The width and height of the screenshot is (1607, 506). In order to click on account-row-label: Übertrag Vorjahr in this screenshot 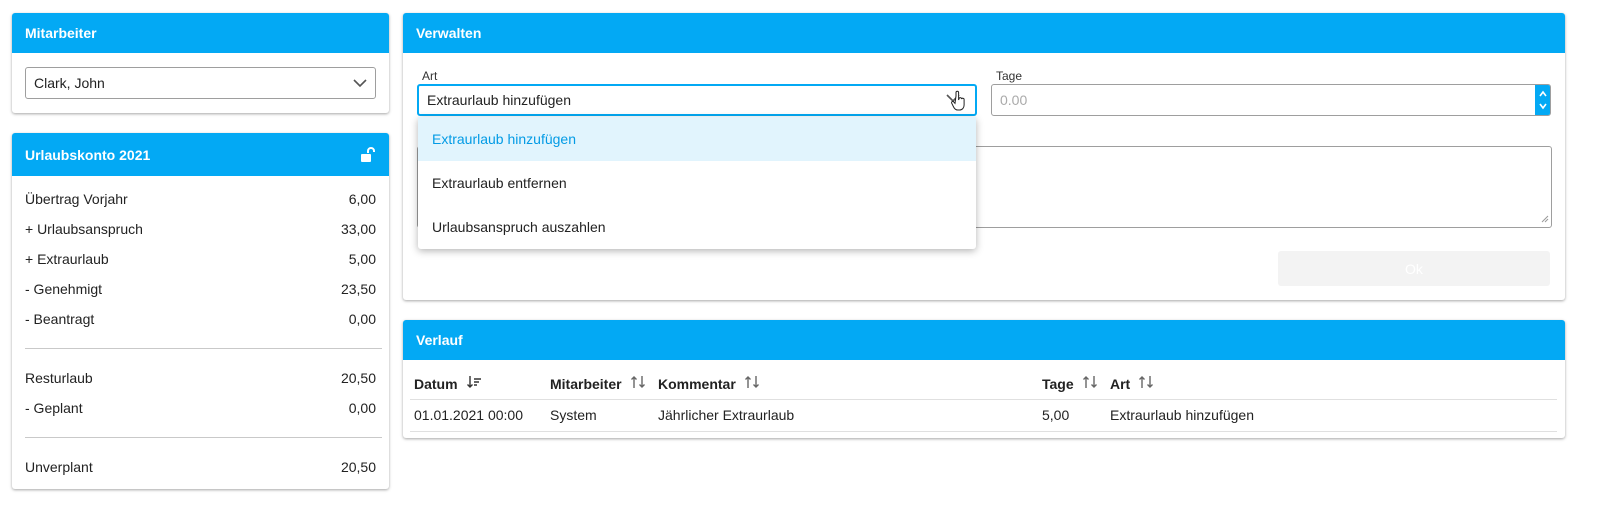, I will do `click(76, 199)`.